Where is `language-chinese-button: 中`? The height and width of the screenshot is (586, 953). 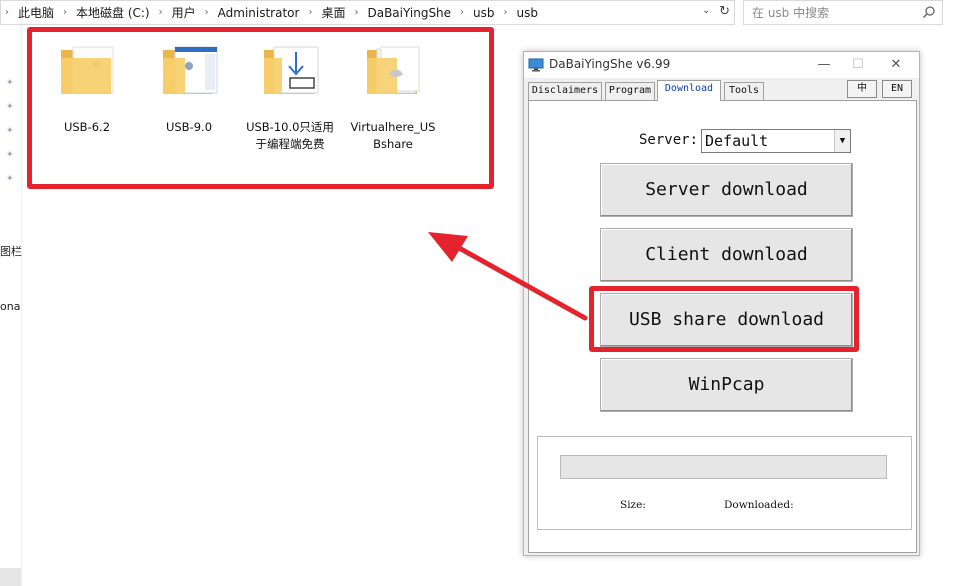
language-chinese-button: 中 is located at coordinates (862, 89).